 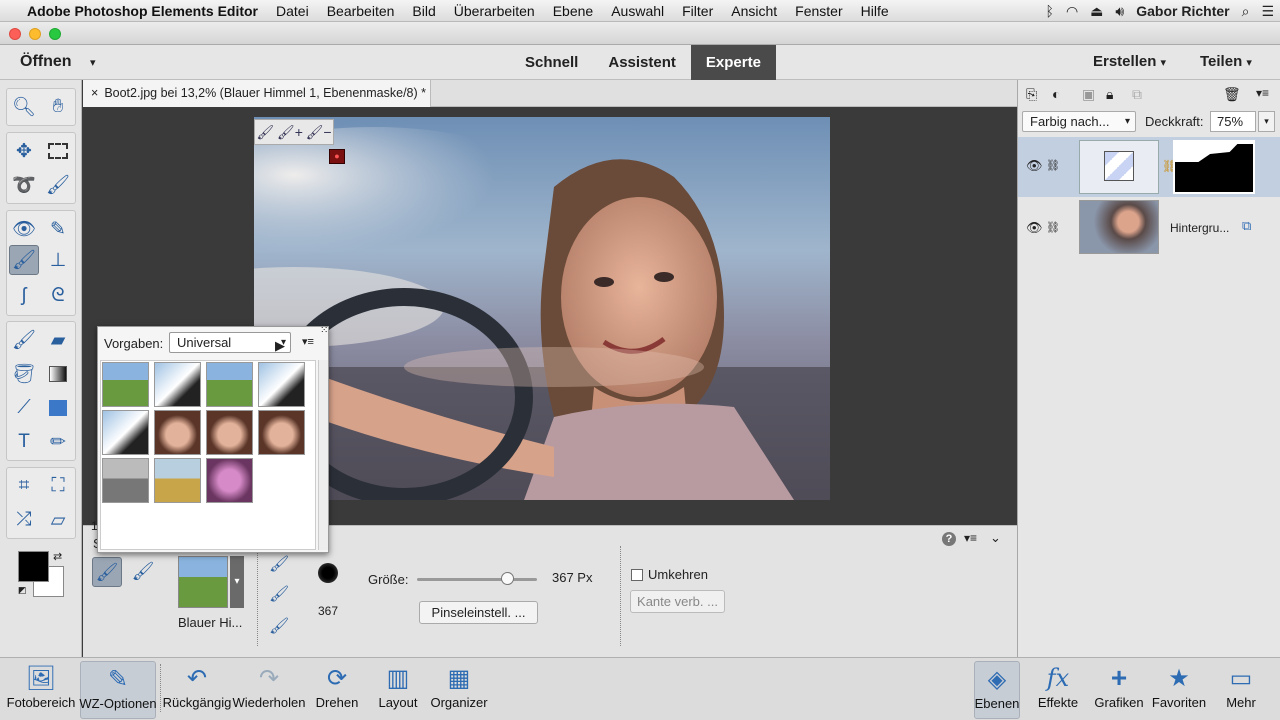 I want to click on menu-hilfe: Hilfe, so click(x=875, y=11).